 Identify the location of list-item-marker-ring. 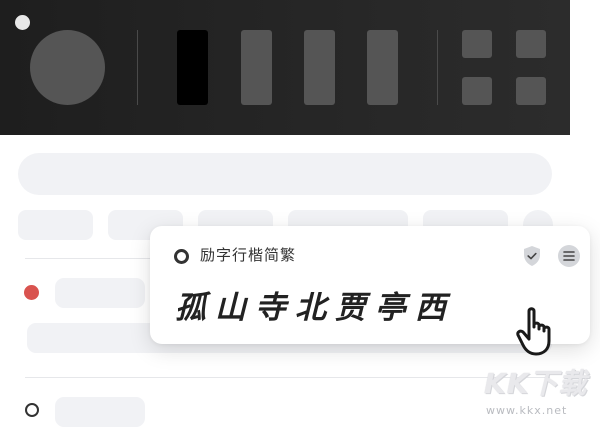
(32, 410).